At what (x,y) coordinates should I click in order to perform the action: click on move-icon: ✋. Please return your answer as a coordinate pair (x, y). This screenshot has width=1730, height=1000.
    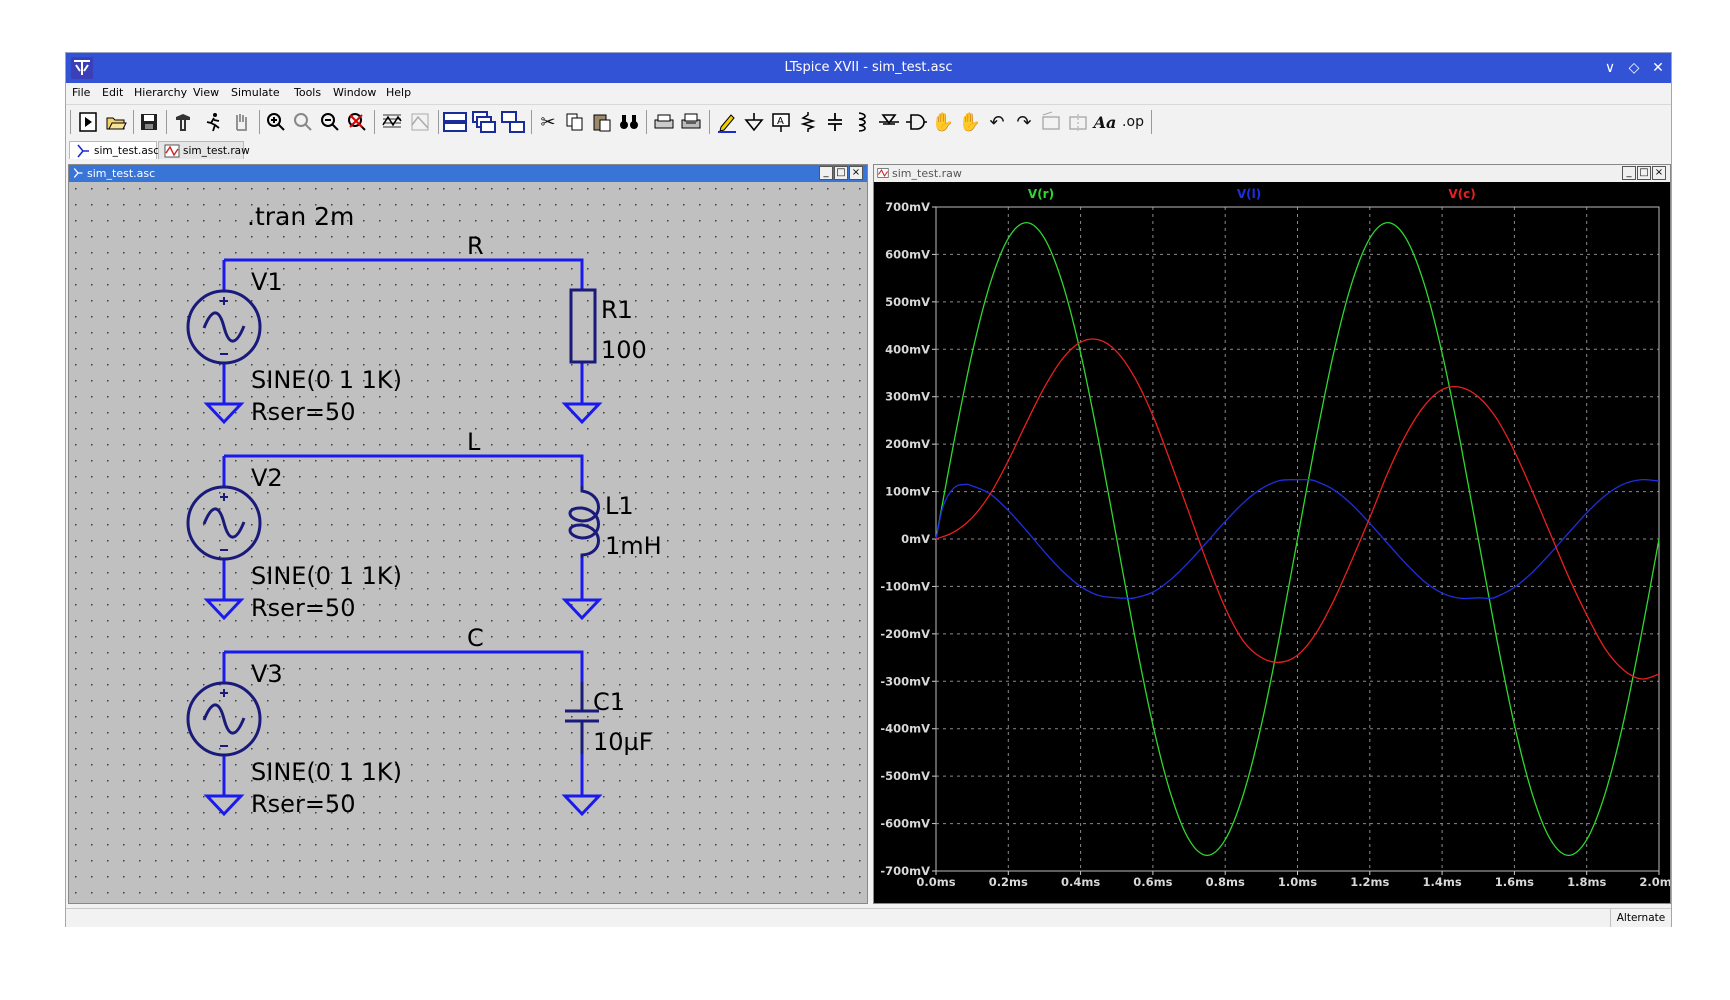
    Looking at the image, I should click on (943, 122).